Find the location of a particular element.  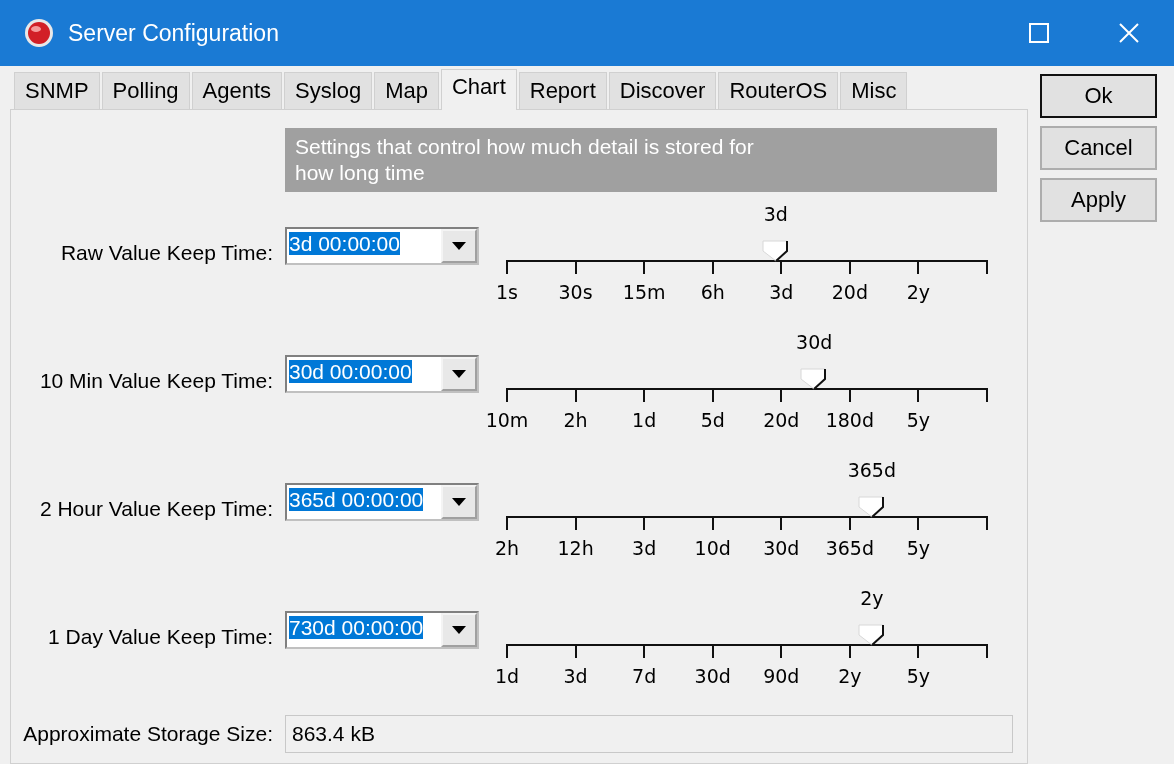

tick-label: 10d is located at coordinates (712, 548).